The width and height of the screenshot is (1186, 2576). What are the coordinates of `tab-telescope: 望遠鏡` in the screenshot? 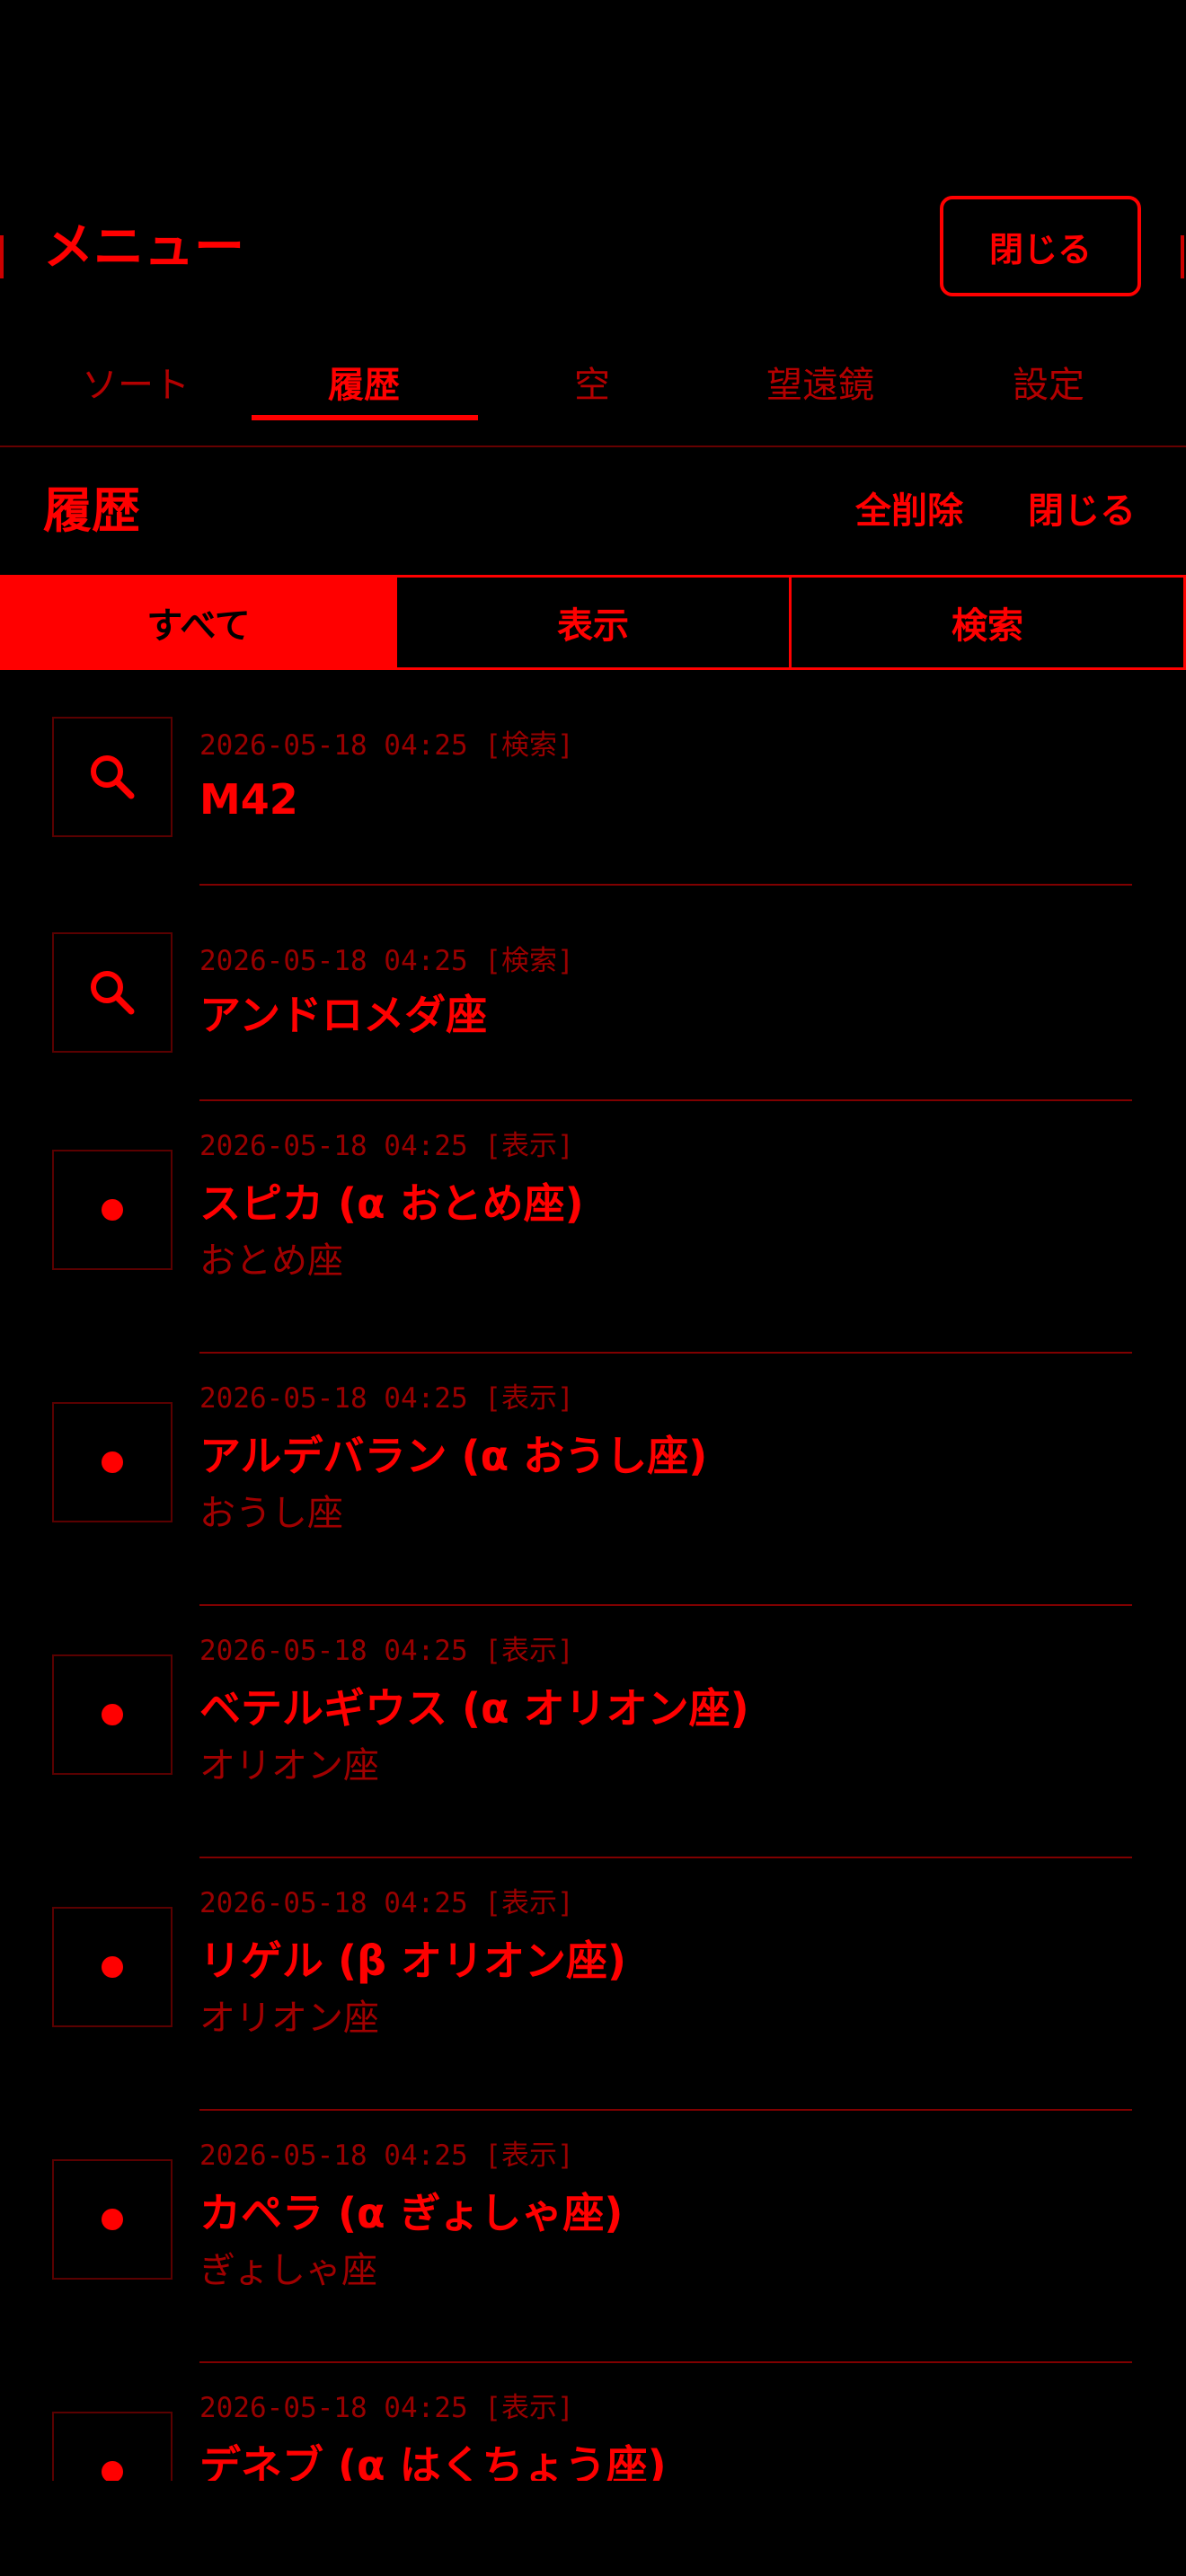 It's located at (820, 381).